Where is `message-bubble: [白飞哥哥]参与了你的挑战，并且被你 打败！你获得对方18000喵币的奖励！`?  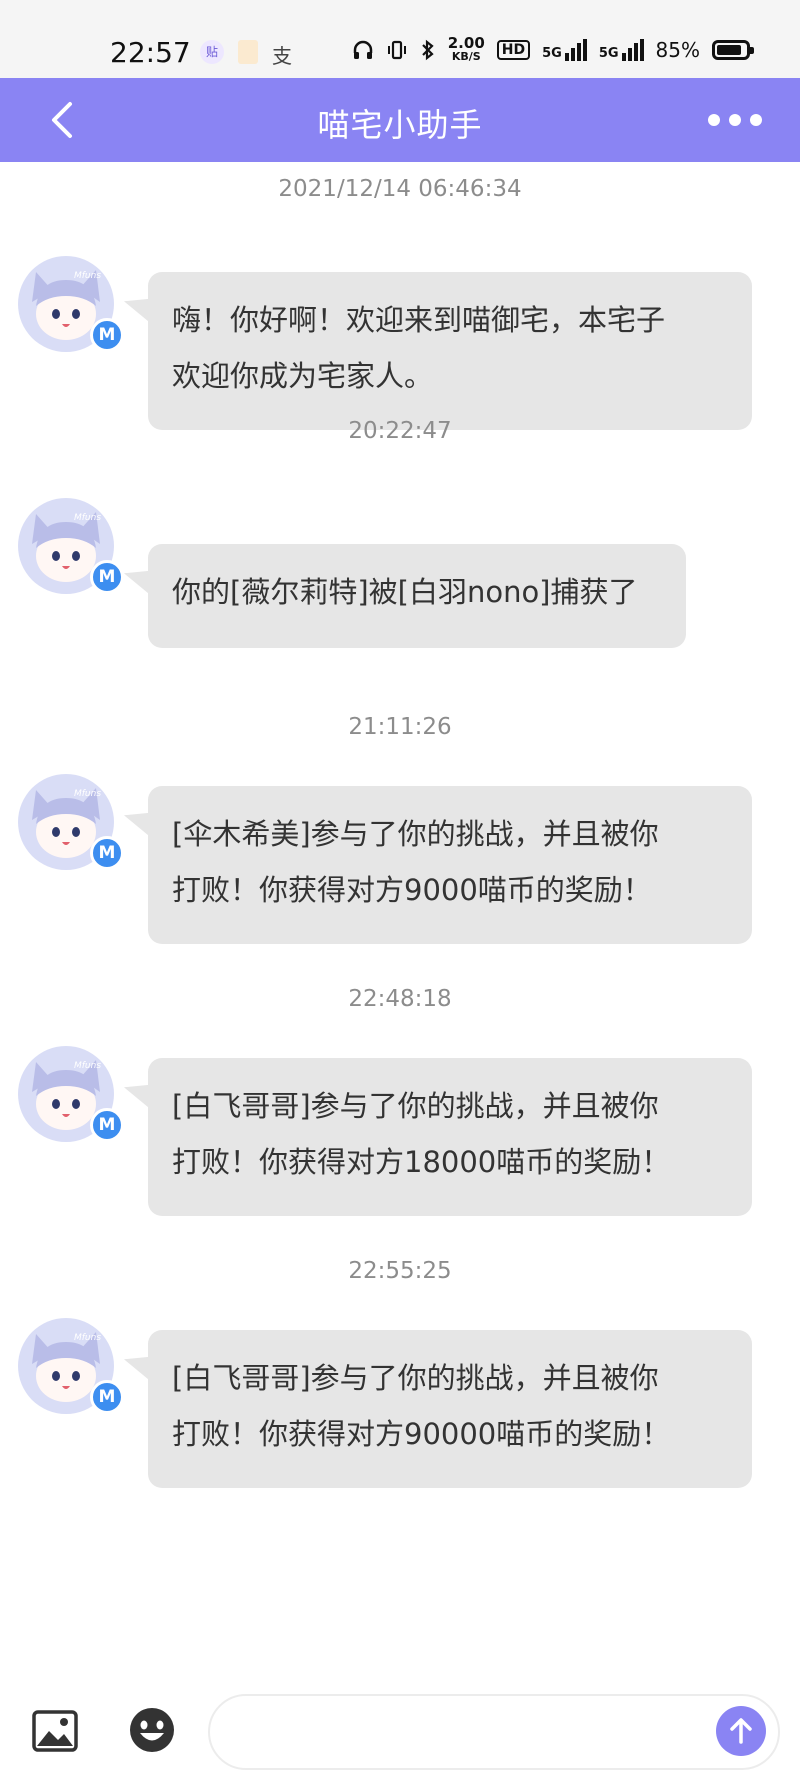 message-bubble: [白飞哥哥]参与了你的挑战，并且被你 打败！你获得对方18000喵币的奖励！ is located at coordinates (450, 1137).